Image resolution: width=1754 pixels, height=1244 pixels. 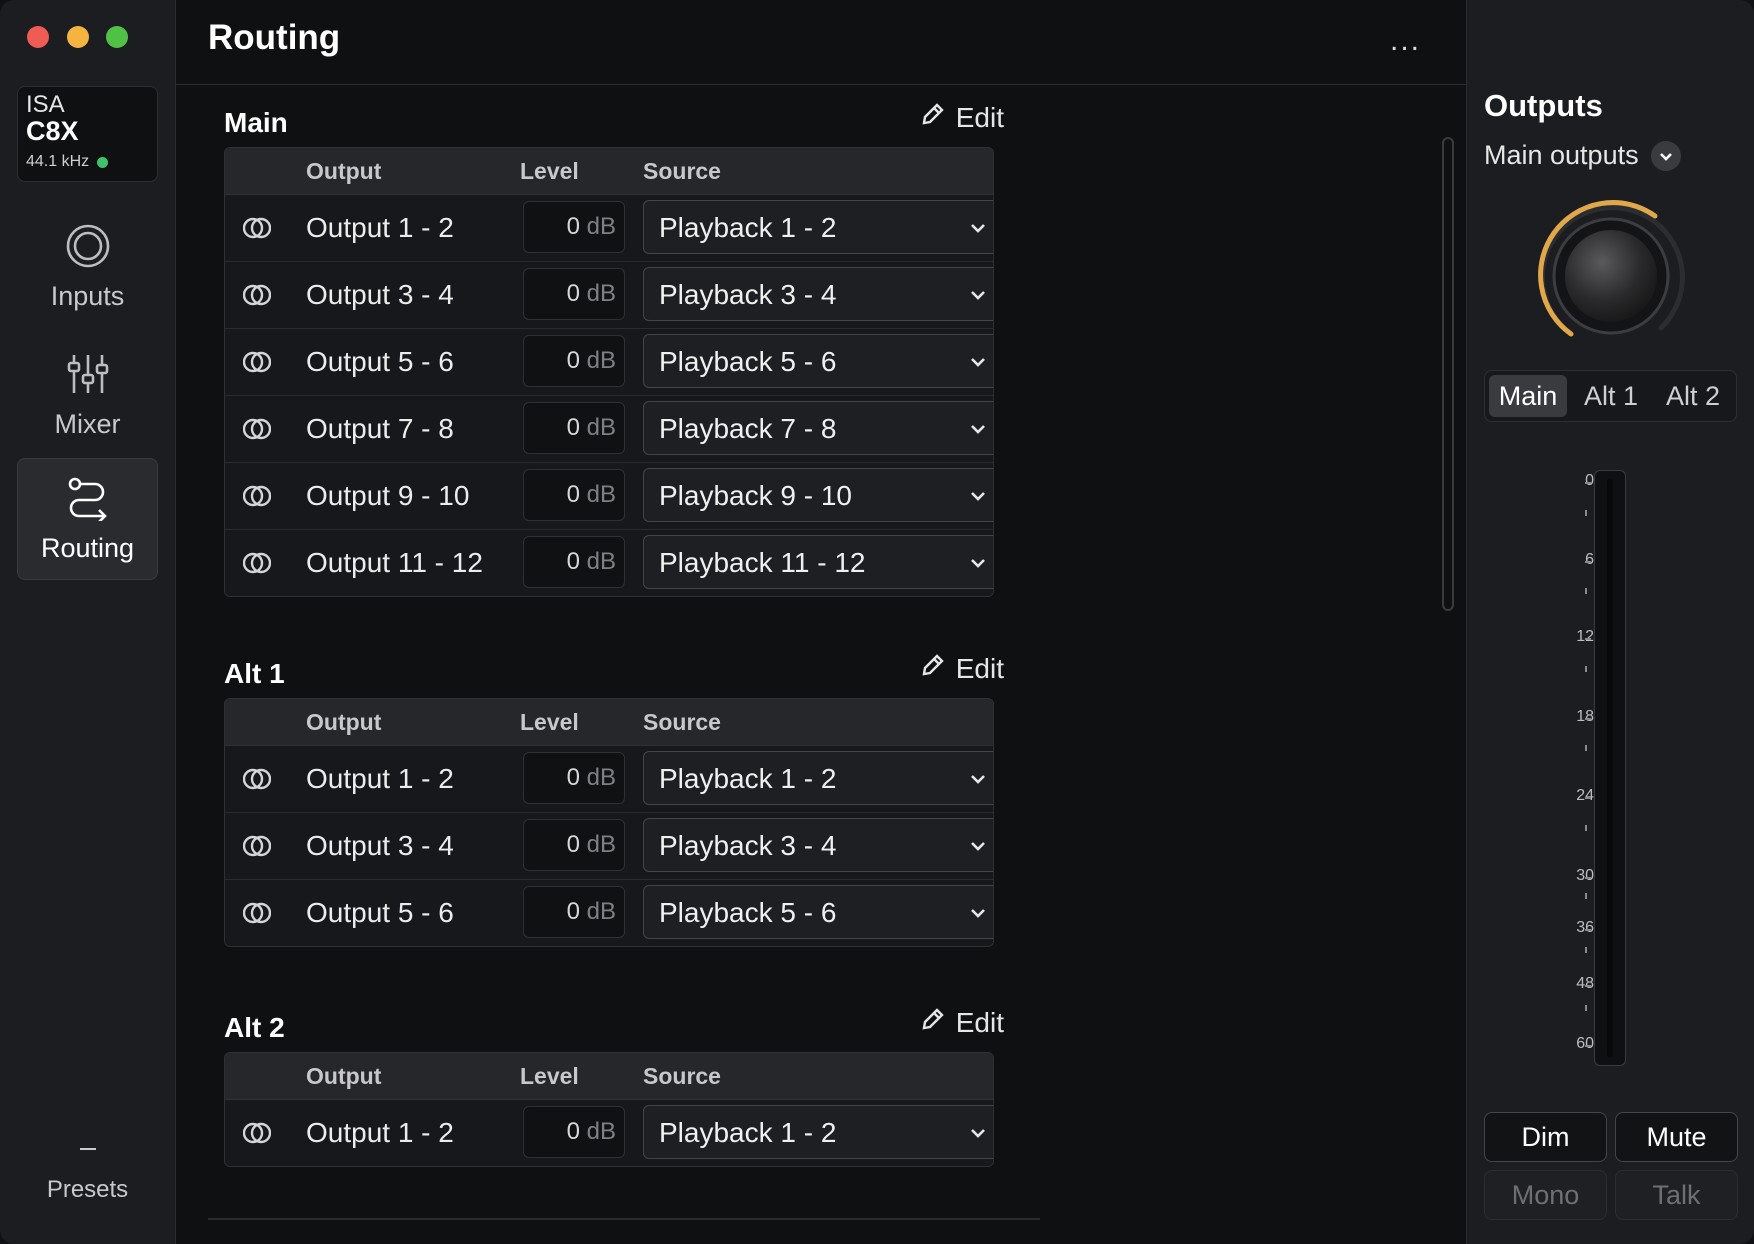 What do you see at coordinates (254, 1027) in the screenshot?
I see `section-title: Alt 2` at bounding box center [254, 1027].